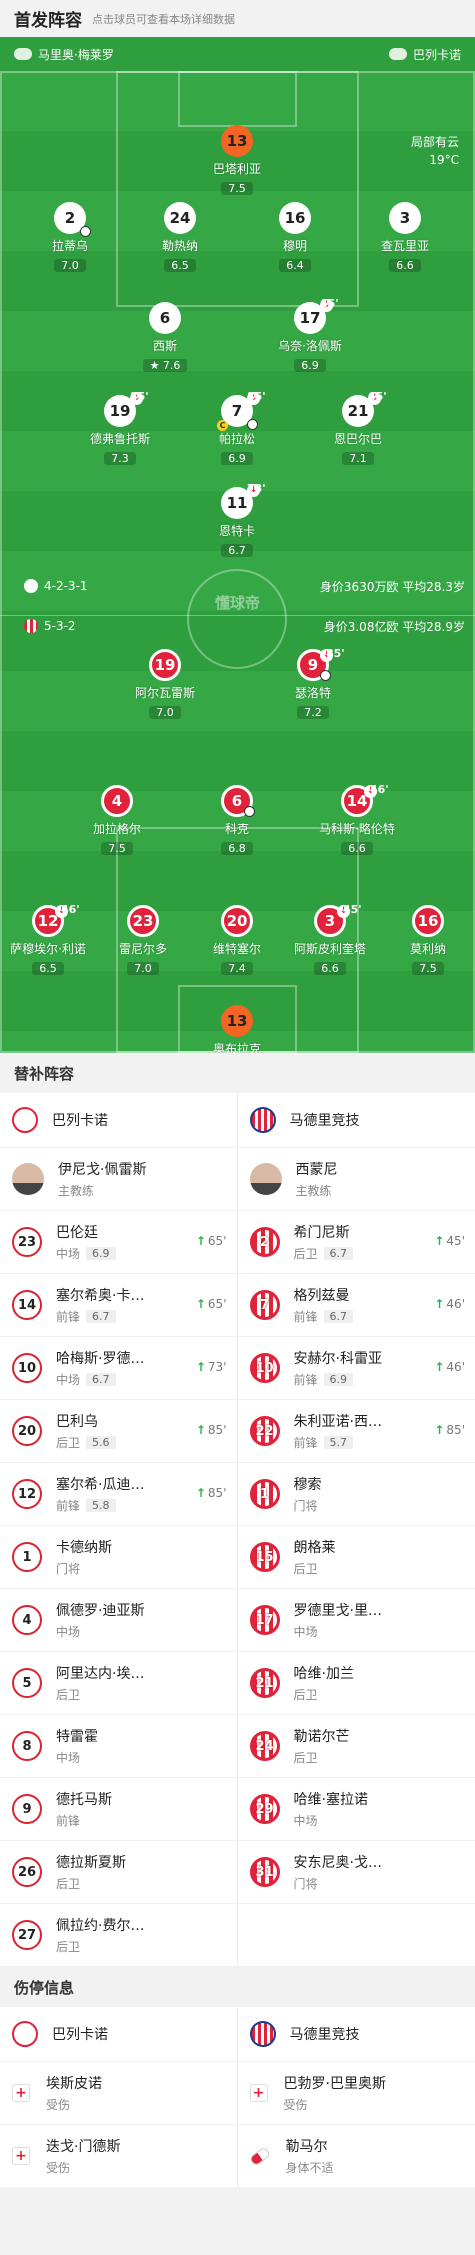 This screenshot has height=2255, width=475. I want to click on subs-away-team-name: 马德里竞技, so click(324, 1121).